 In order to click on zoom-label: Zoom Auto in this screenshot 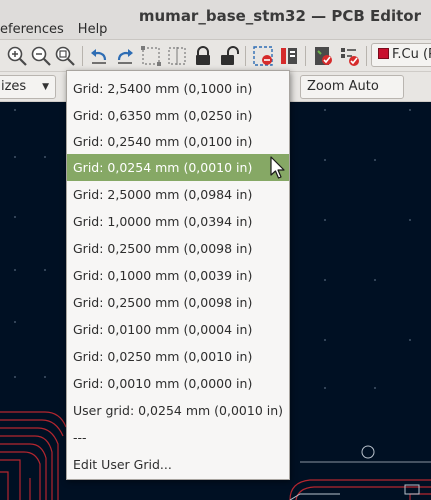, I will do `click(343, 86)`.